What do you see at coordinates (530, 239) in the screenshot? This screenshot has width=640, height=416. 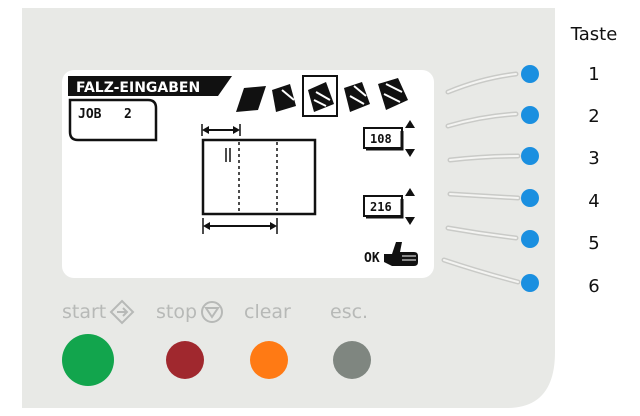 I see `soft-key-5-button` at bounding box center [530, 239].